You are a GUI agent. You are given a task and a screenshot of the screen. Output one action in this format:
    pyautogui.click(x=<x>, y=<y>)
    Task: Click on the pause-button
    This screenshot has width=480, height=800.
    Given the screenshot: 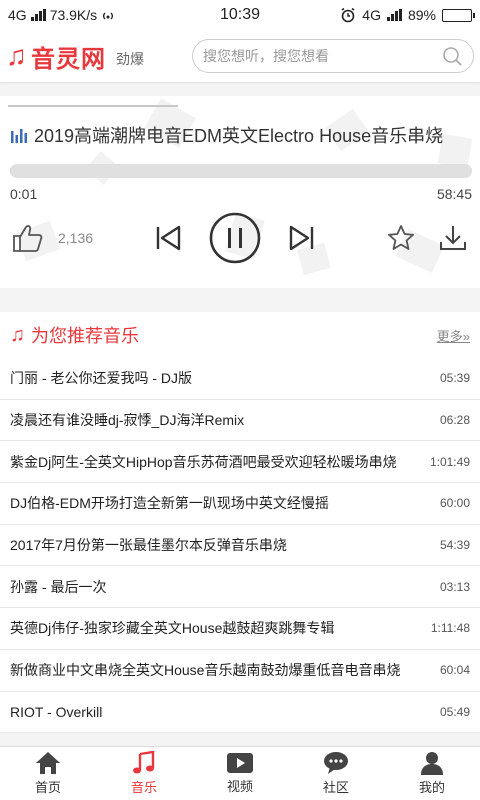 What is the action you would take?
    pyautogui.click(x=235, y=238)
    